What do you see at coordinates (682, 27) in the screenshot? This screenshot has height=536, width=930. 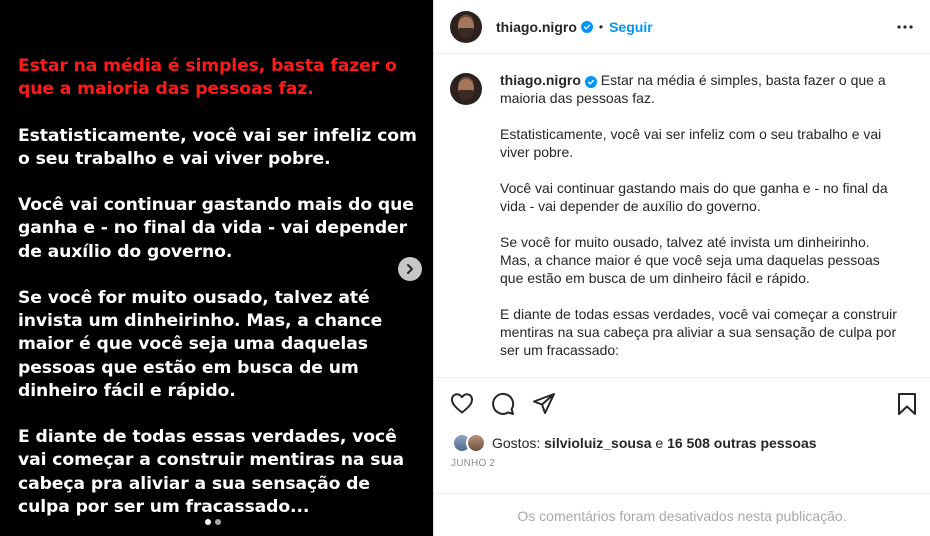 I see `post-header: thiago.nigro • Seguir` at bounding box center [682, 27].